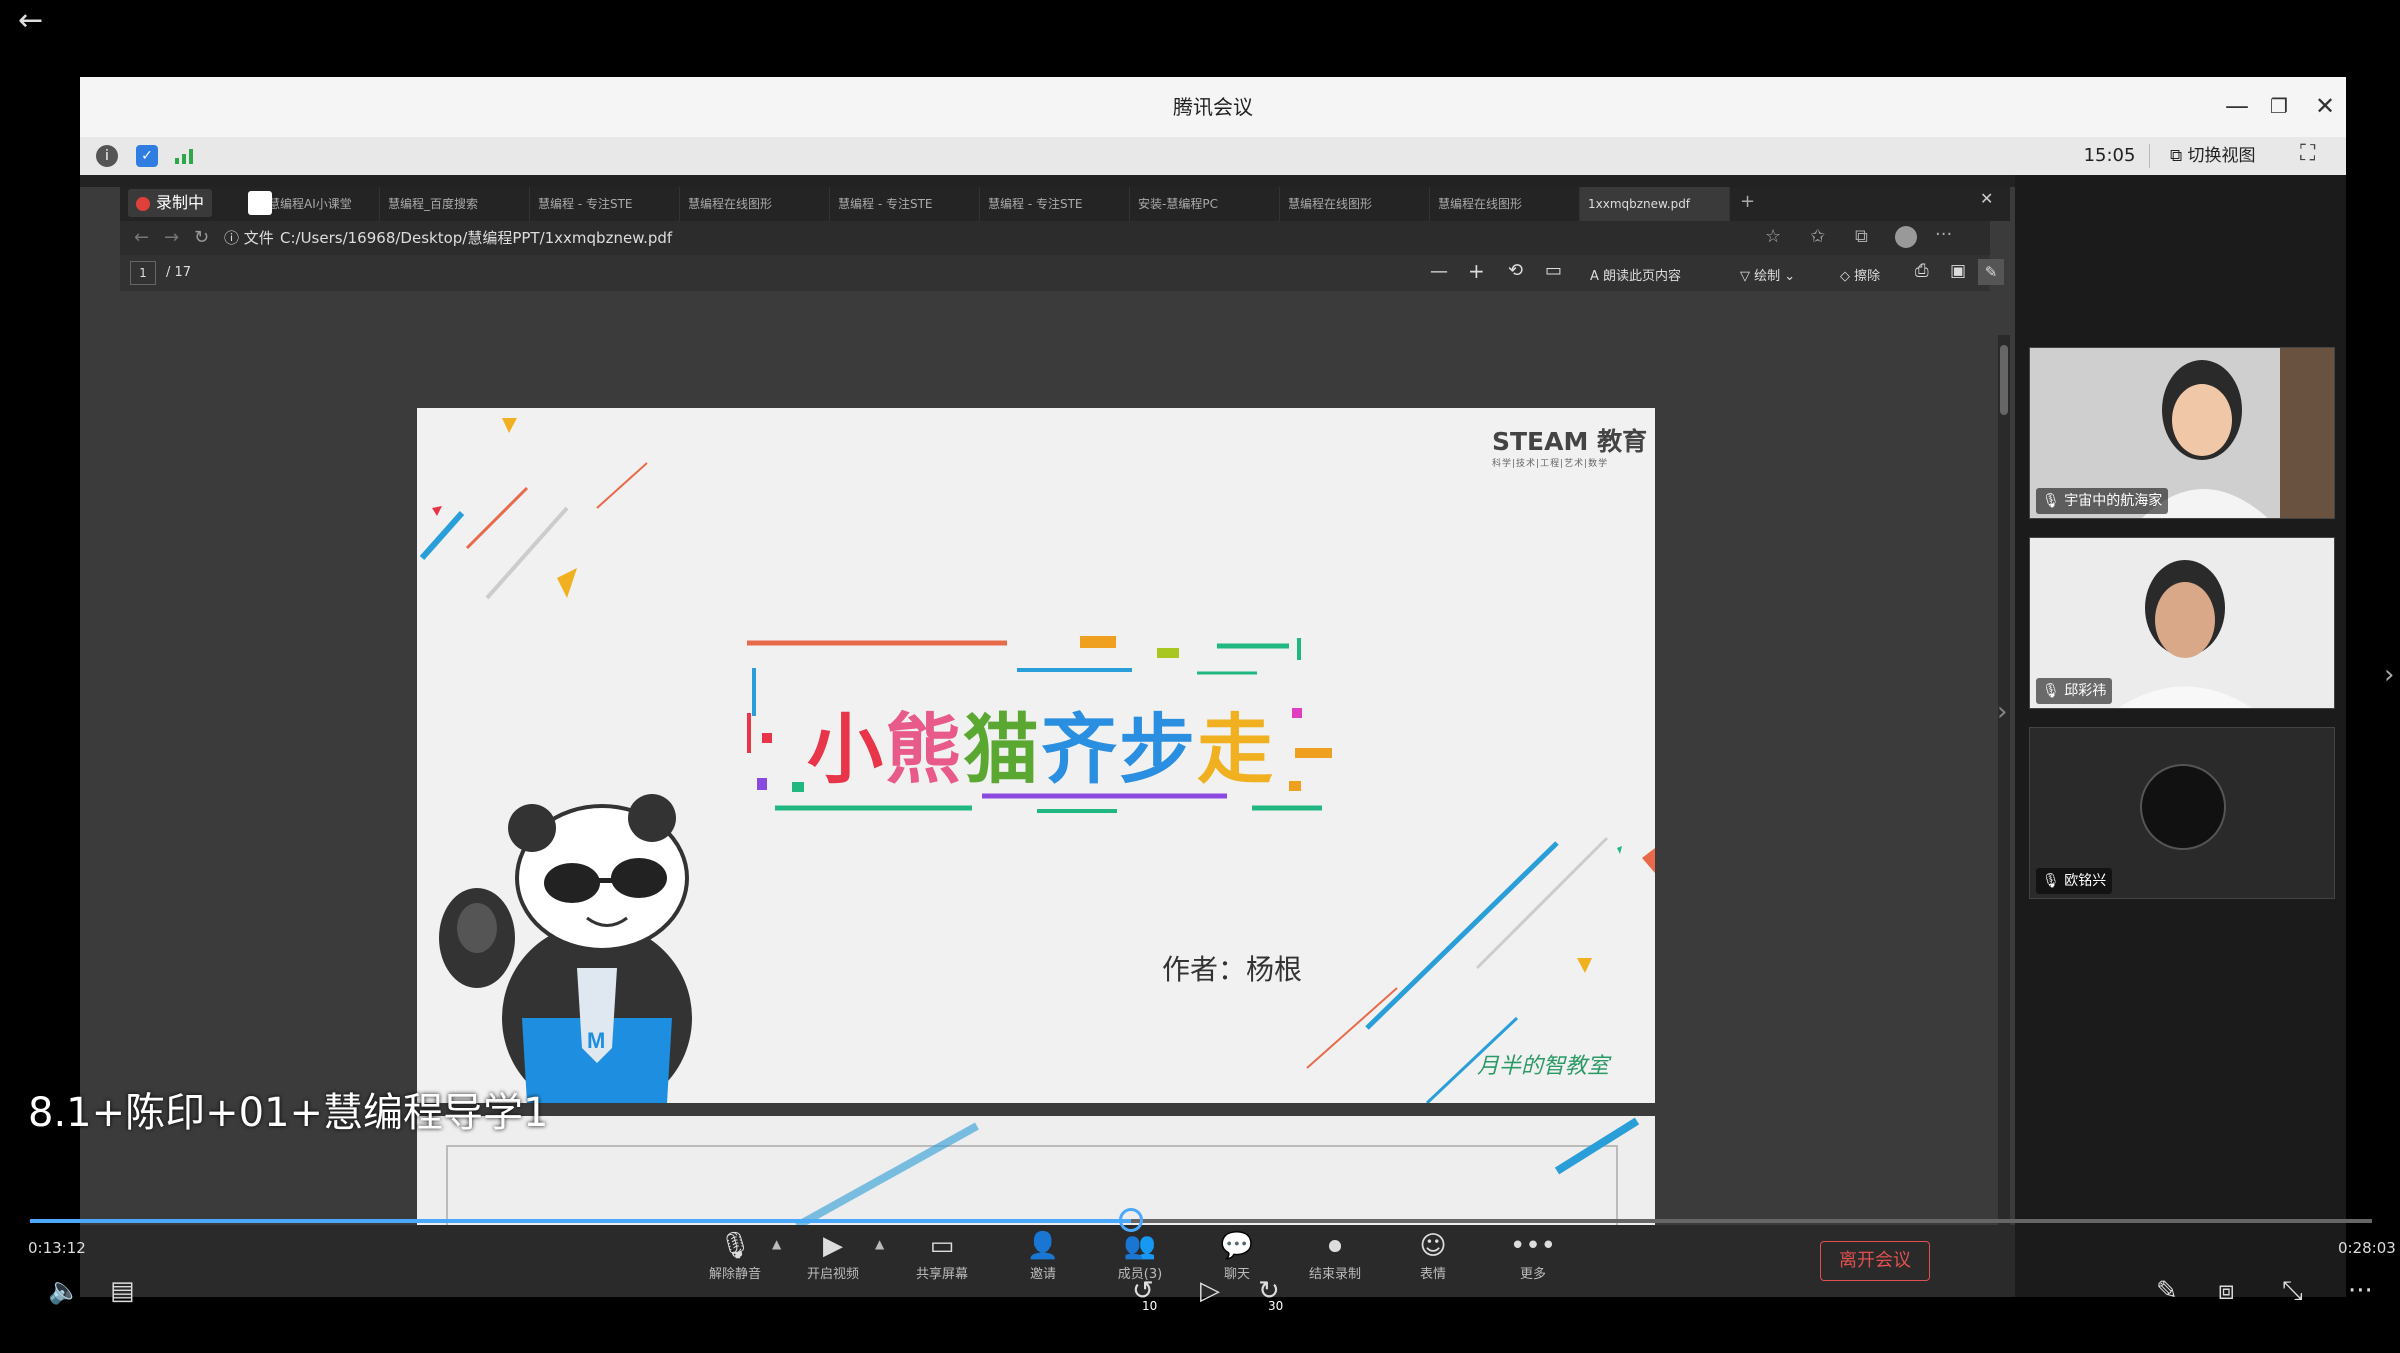 This screenshot has height=1353, width=2400. Describe the element at coordinates (143, 273) in the screenshot. I see `page-number-input: 1` at that location.